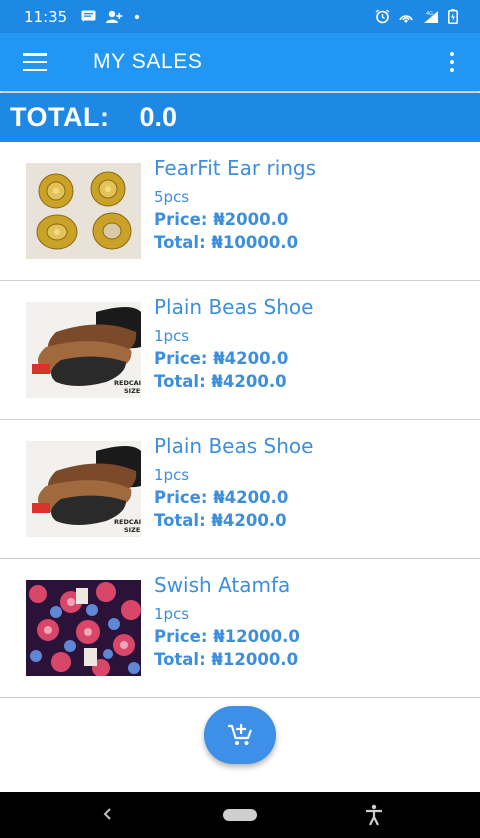  Describe the element at coordinates (83, 628) in the screenshot. I see `fabric-image` at that location.